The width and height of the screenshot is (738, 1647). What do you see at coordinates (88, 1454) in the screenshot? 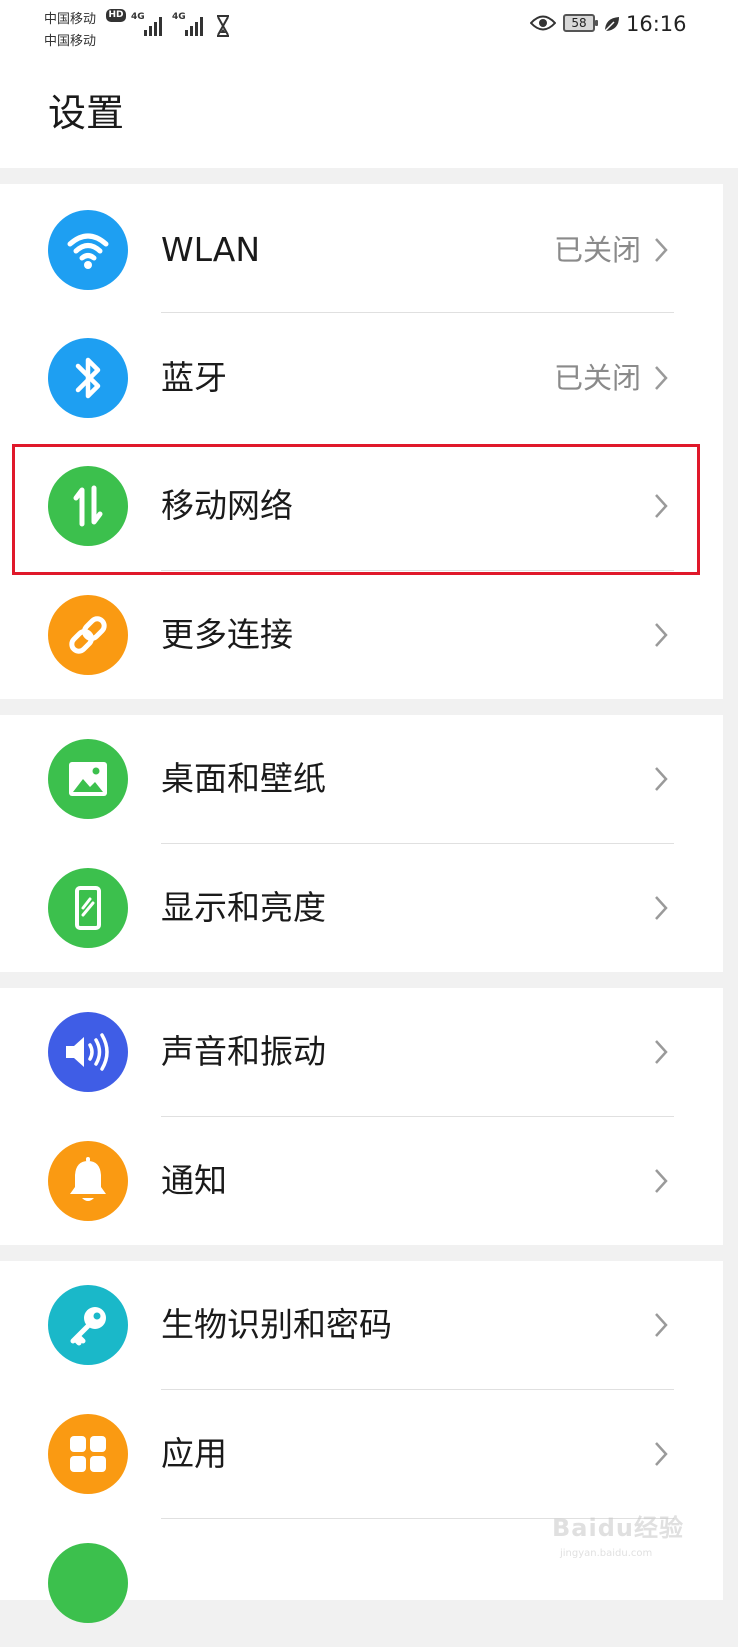
I see `apps-icon` at bounding box center [88, 1454].